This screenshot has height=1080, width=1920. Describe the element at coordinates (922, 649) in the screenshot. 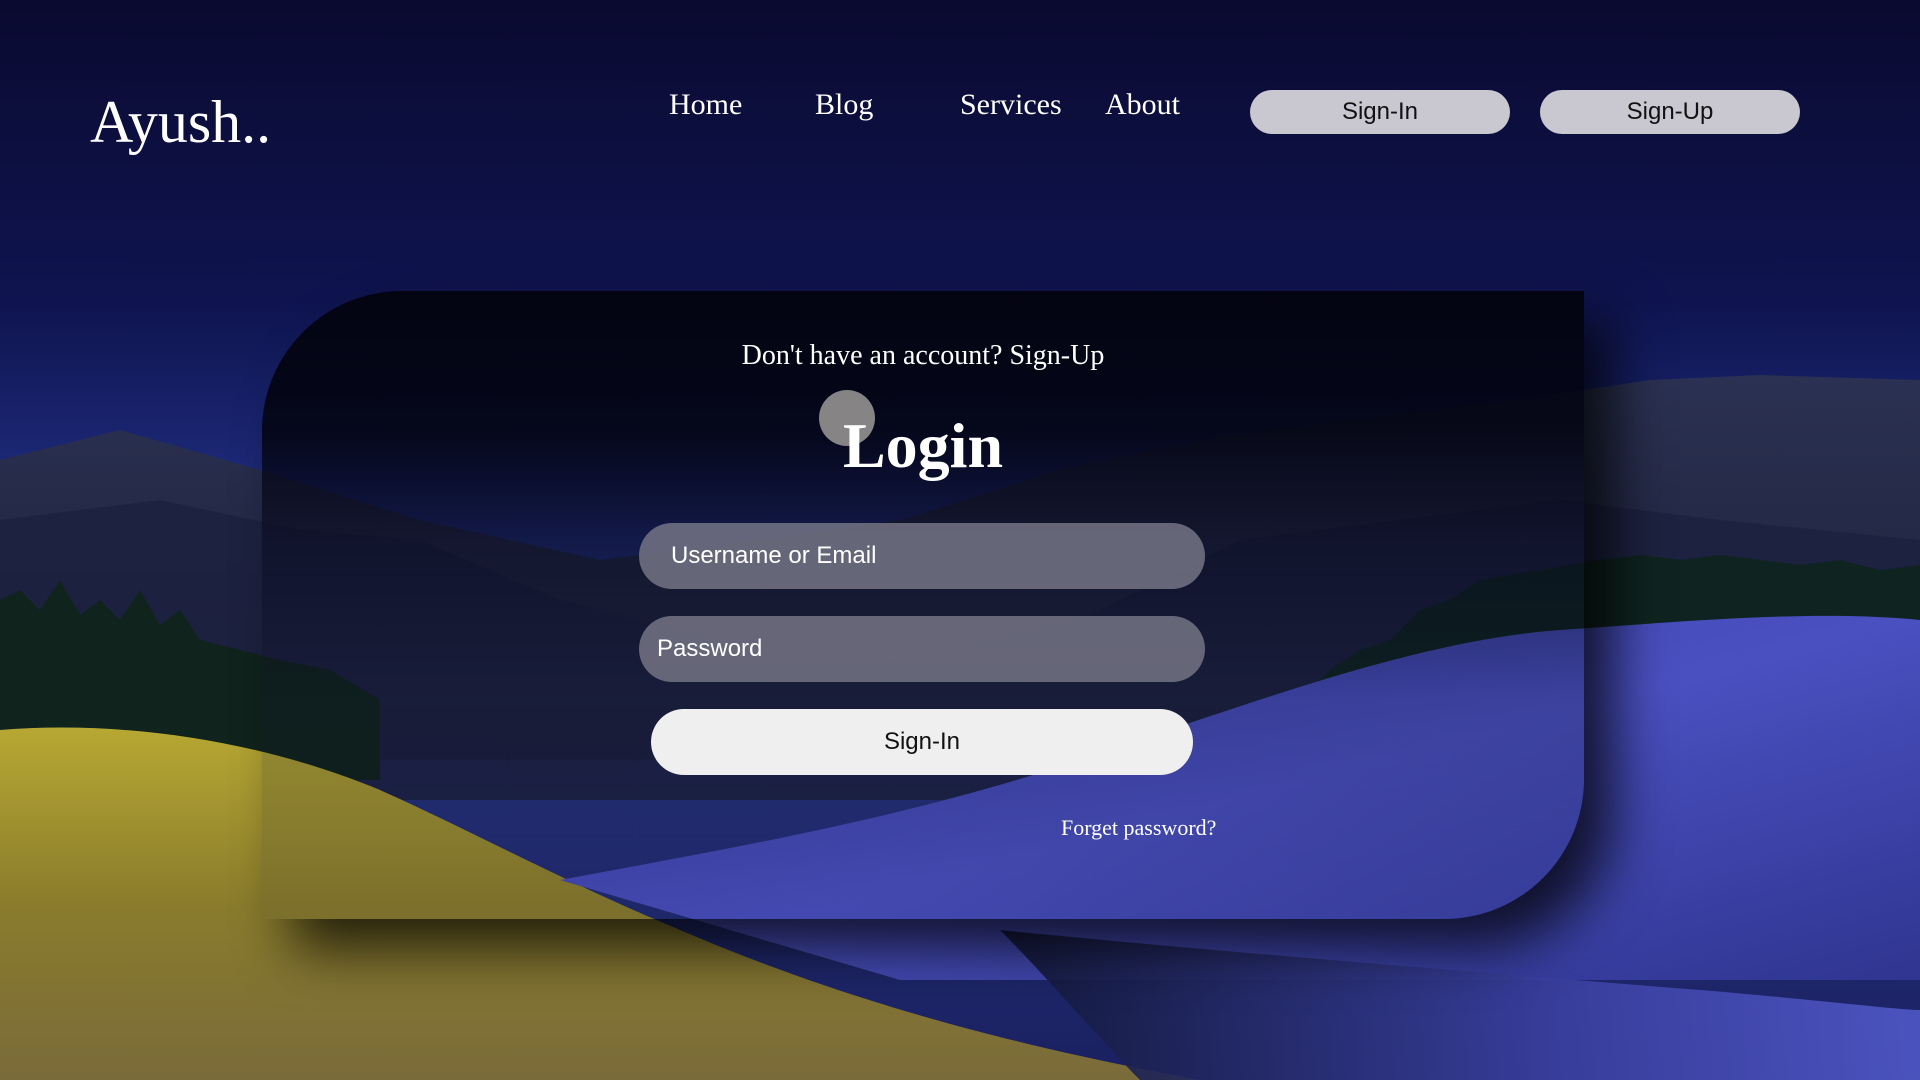

I see `password-input` at that location.